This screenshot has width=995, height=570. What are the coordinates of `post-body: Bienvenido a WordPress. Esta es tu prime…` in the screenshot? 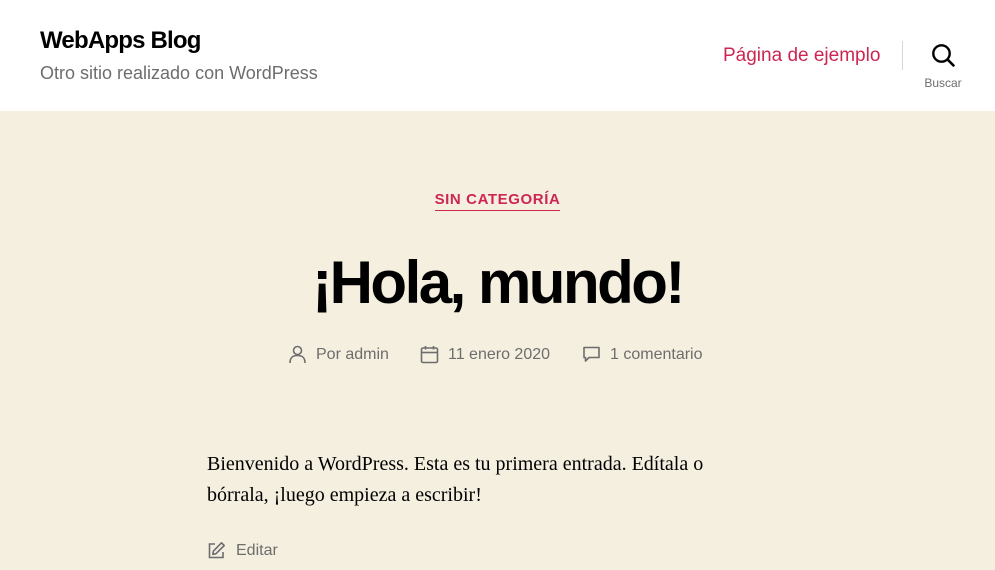 It's located at (455, 479).